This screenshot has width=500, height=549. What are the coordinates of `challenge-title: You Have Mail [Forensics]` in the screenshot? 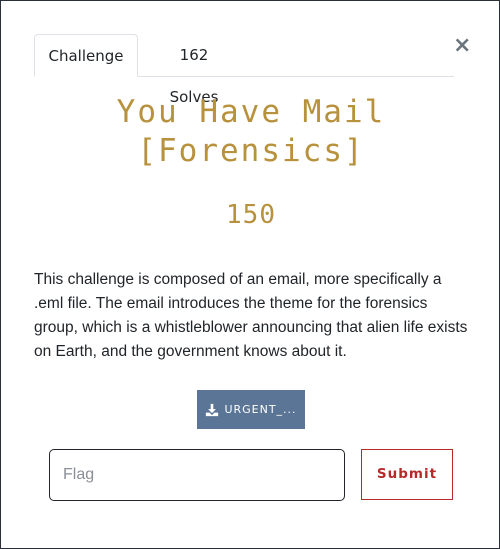 It's located at (251, 131).